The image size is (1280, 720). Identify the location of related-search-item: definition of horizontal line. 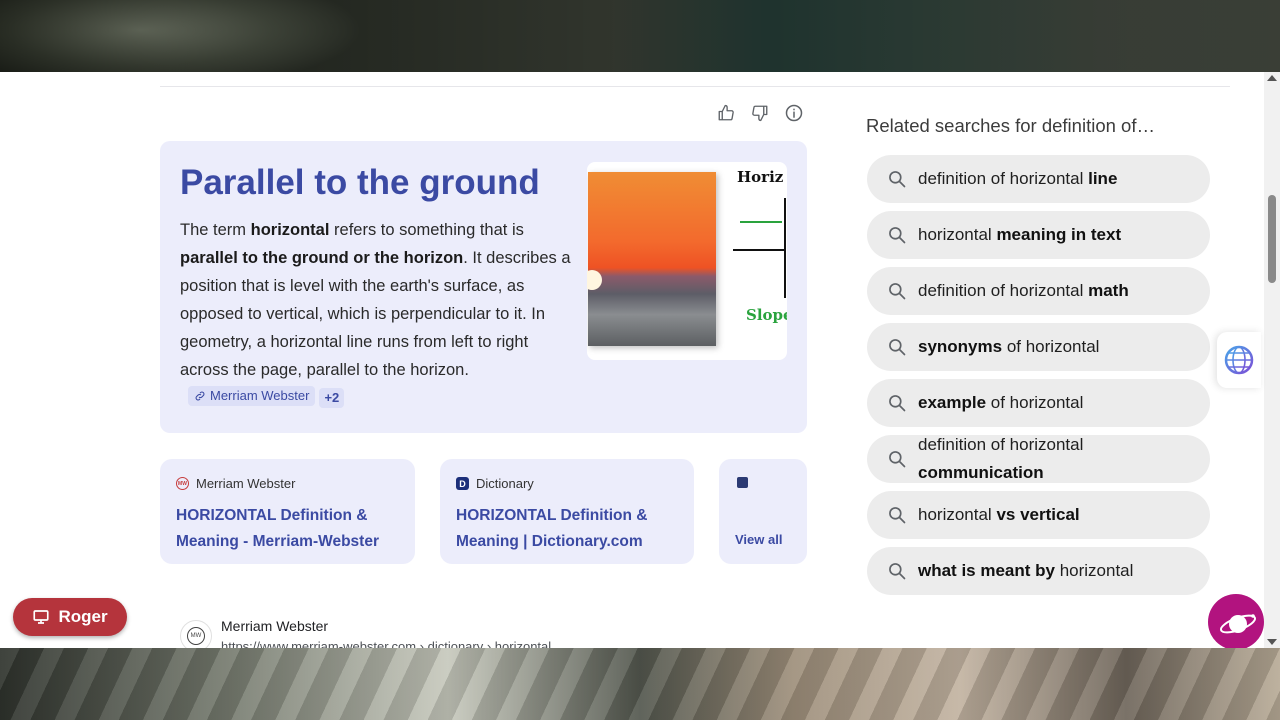
(1038, 179).